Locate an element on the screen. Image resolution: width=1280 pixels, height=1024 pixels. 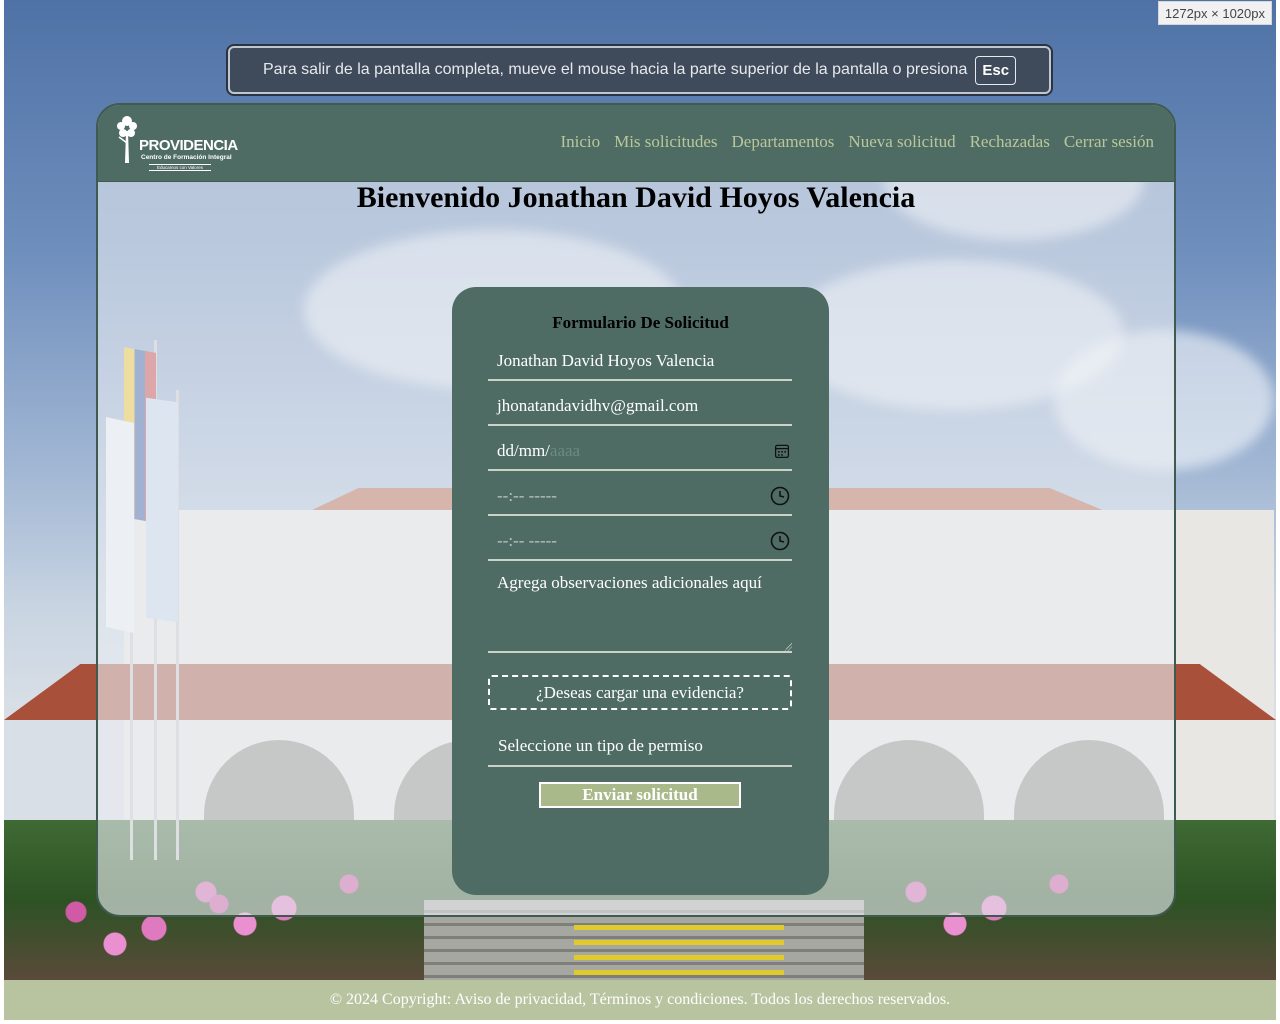
tree-logo-icon is located at coordinates (127, 139).